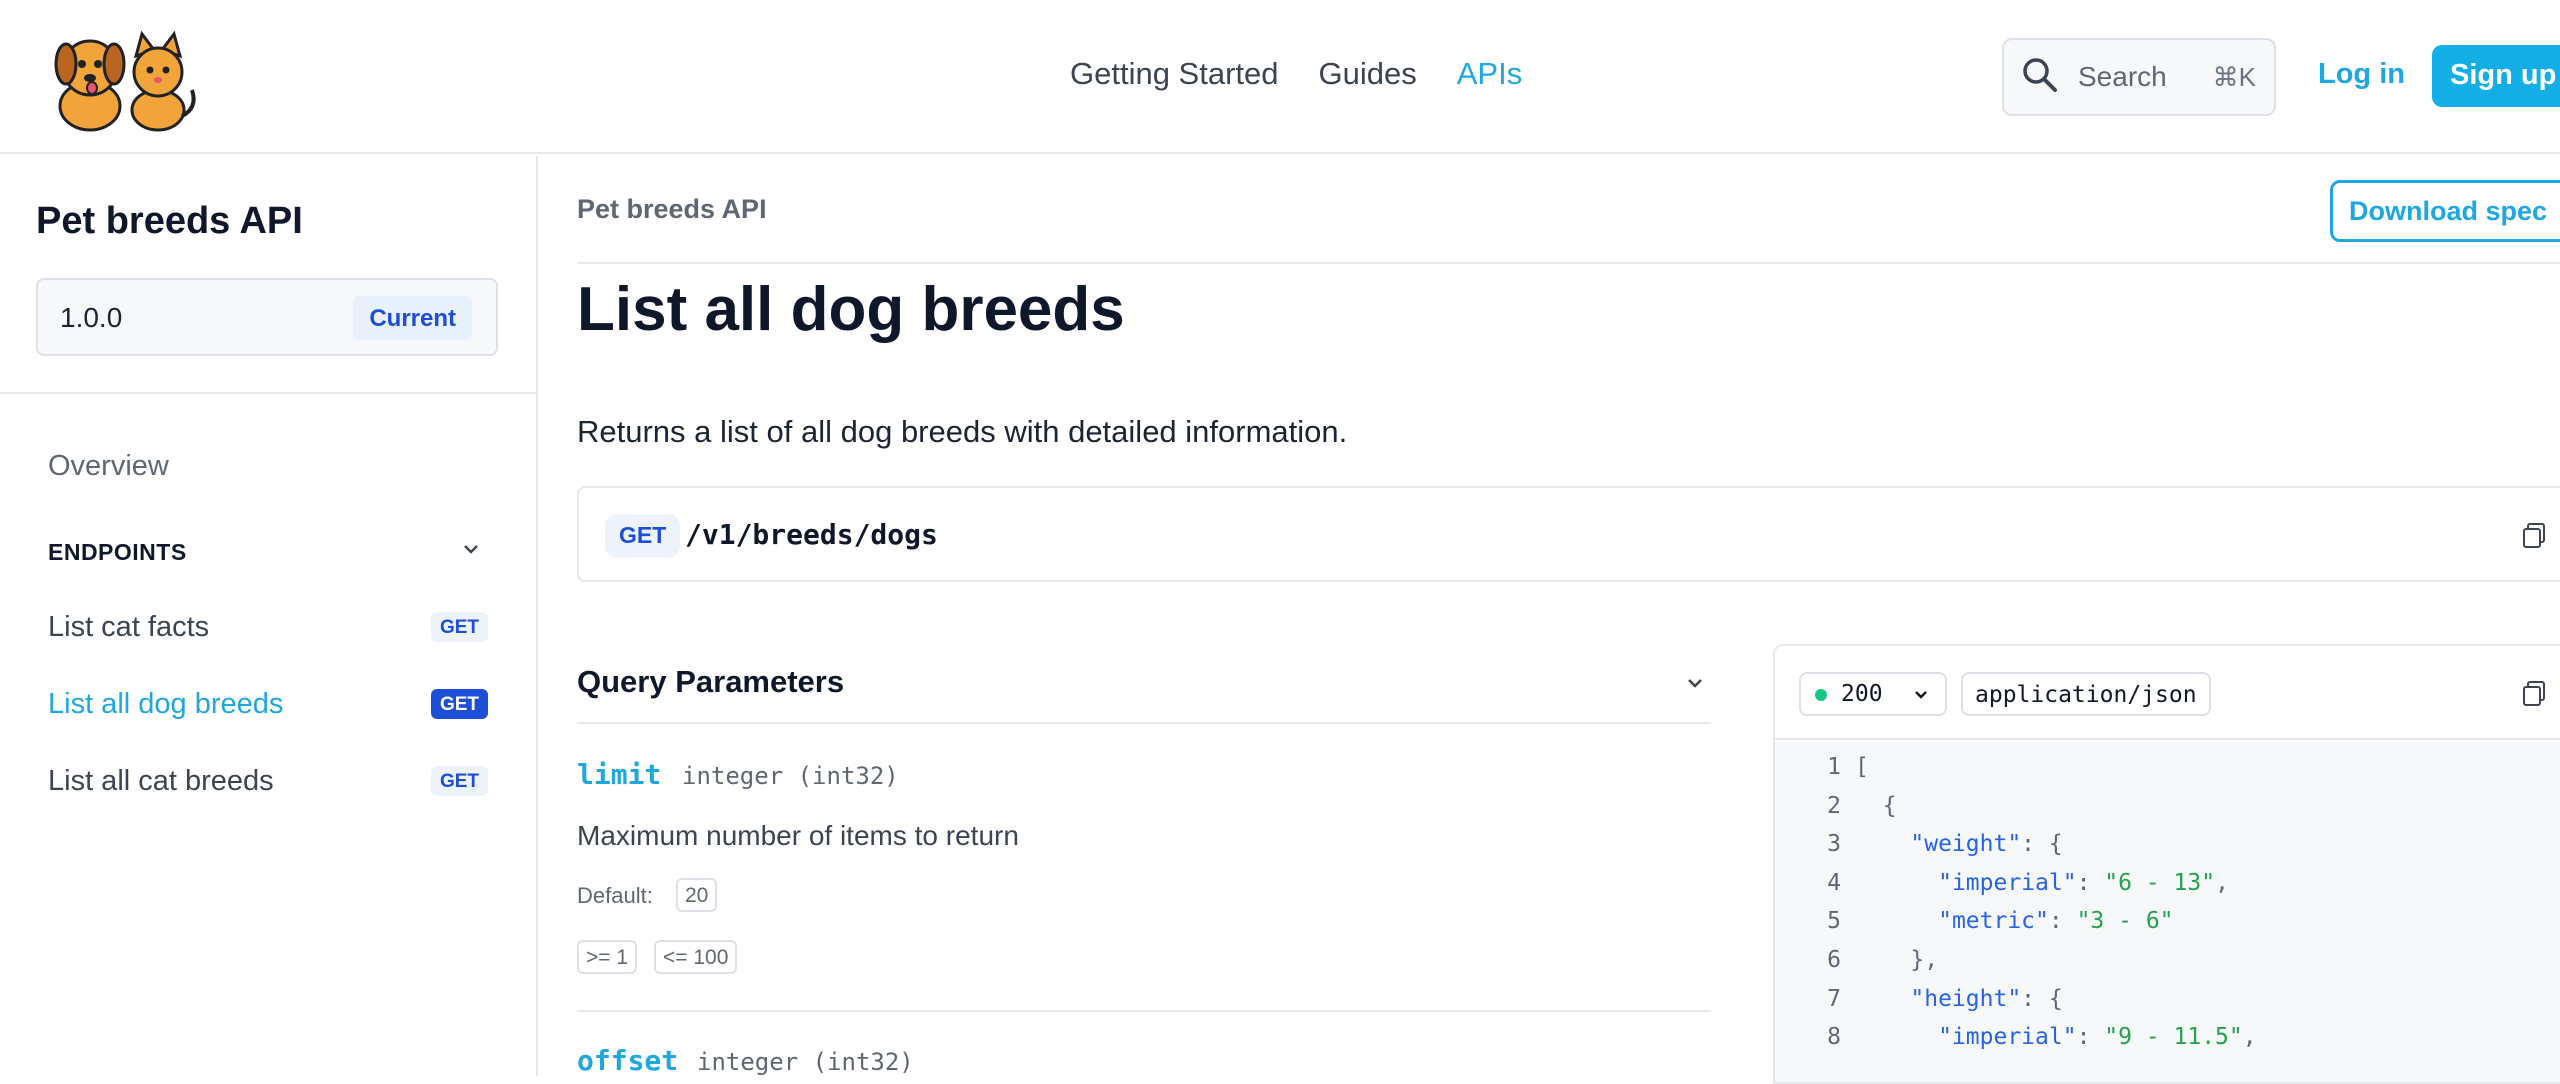 The width and height of the screenshot is (2560, 1084). I want to click on version-current-badge: Current, so click(412, 318).